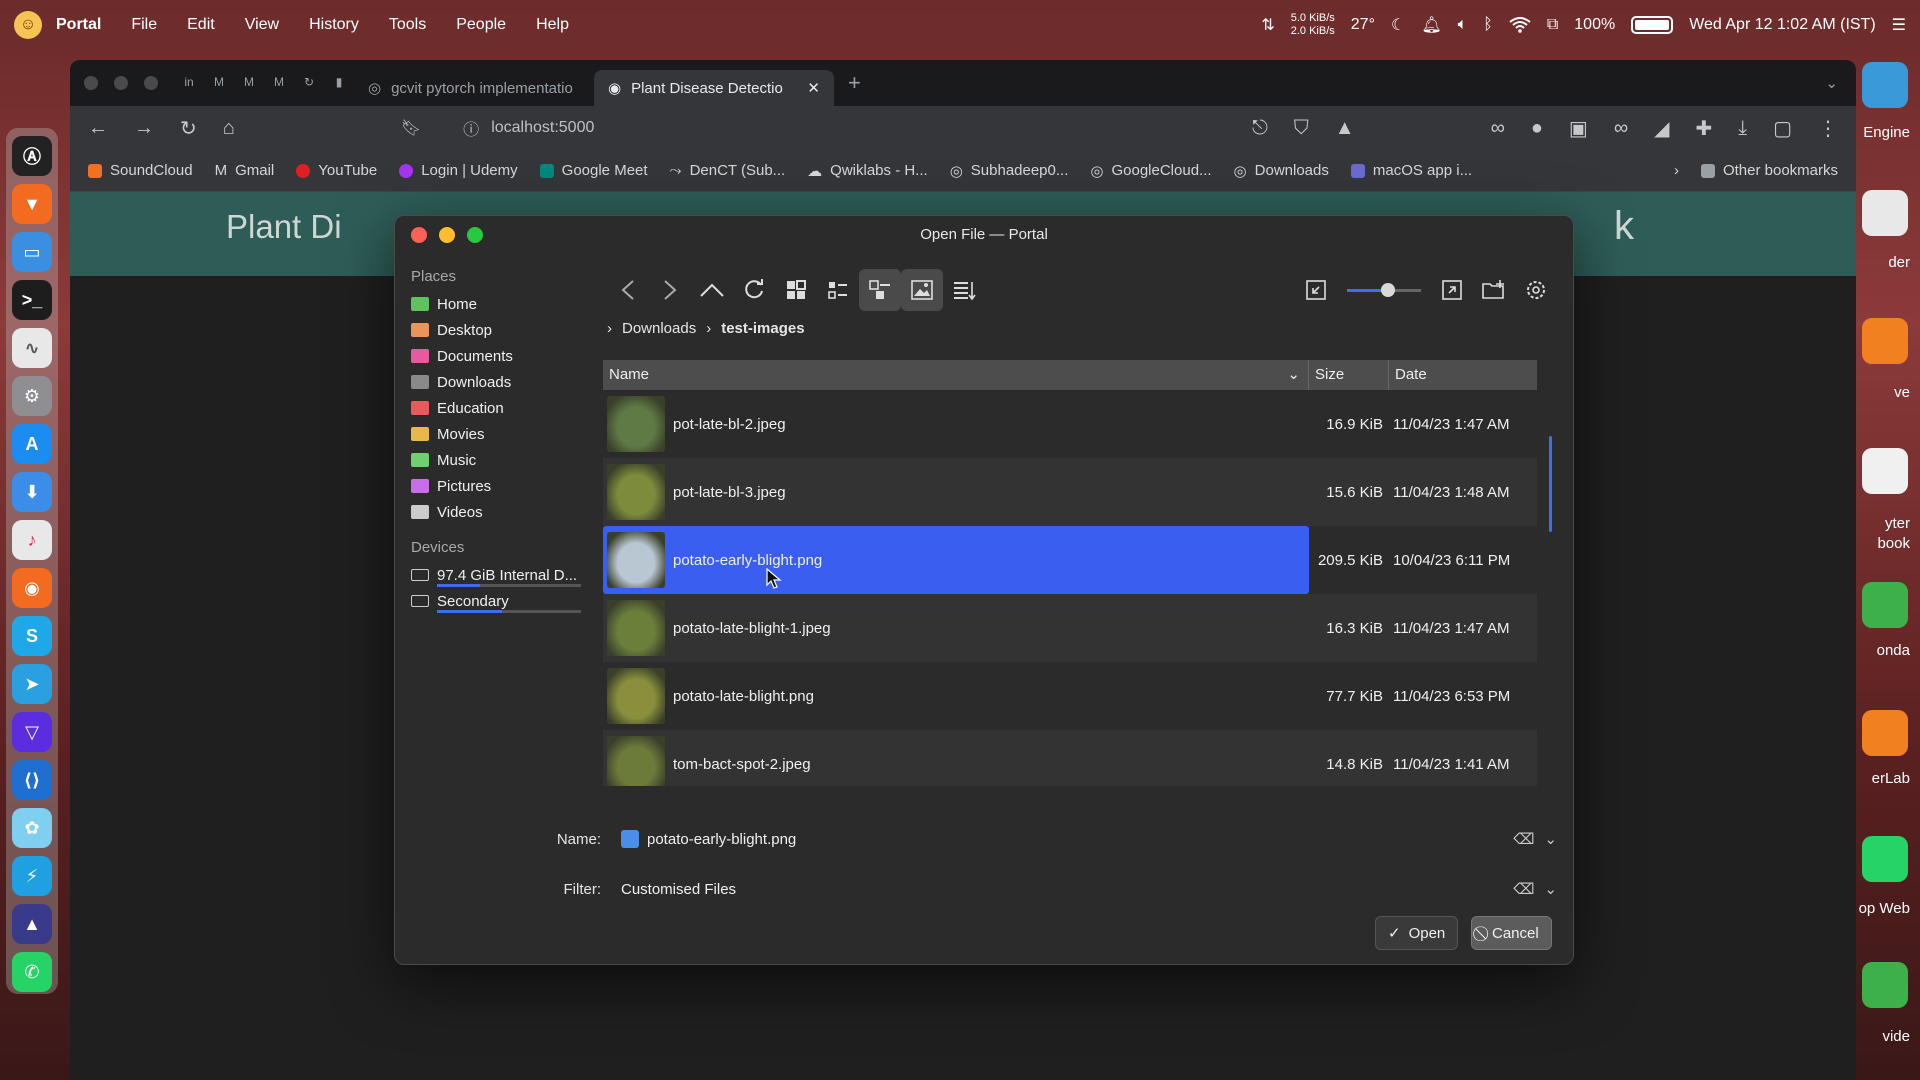  What do you see at coordinates (201, 25) in the screenshot?
I see `menu-edit: Edit` at bounding box center [201, 25].